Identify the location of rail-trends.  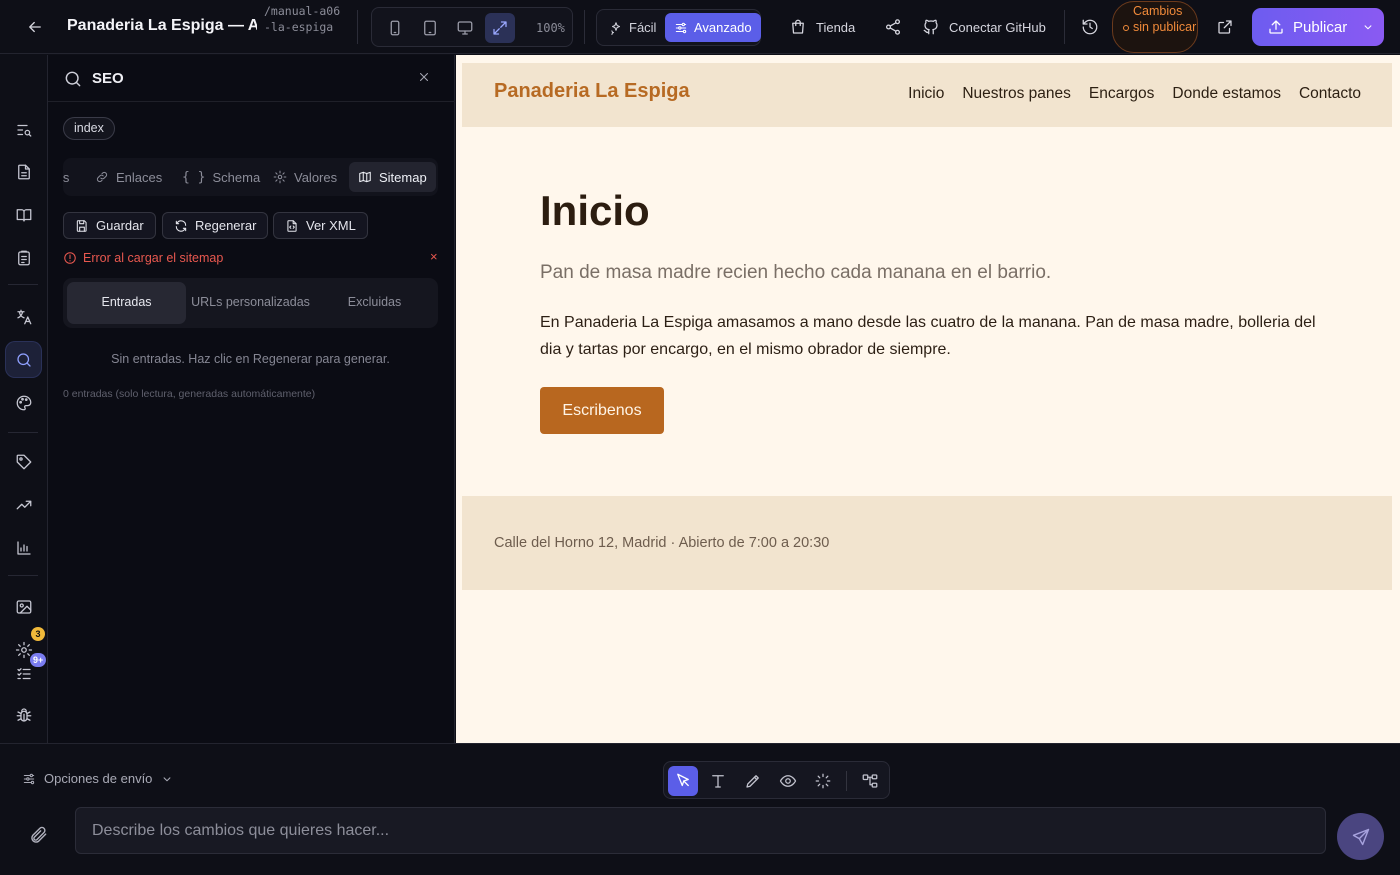
(23, 504).